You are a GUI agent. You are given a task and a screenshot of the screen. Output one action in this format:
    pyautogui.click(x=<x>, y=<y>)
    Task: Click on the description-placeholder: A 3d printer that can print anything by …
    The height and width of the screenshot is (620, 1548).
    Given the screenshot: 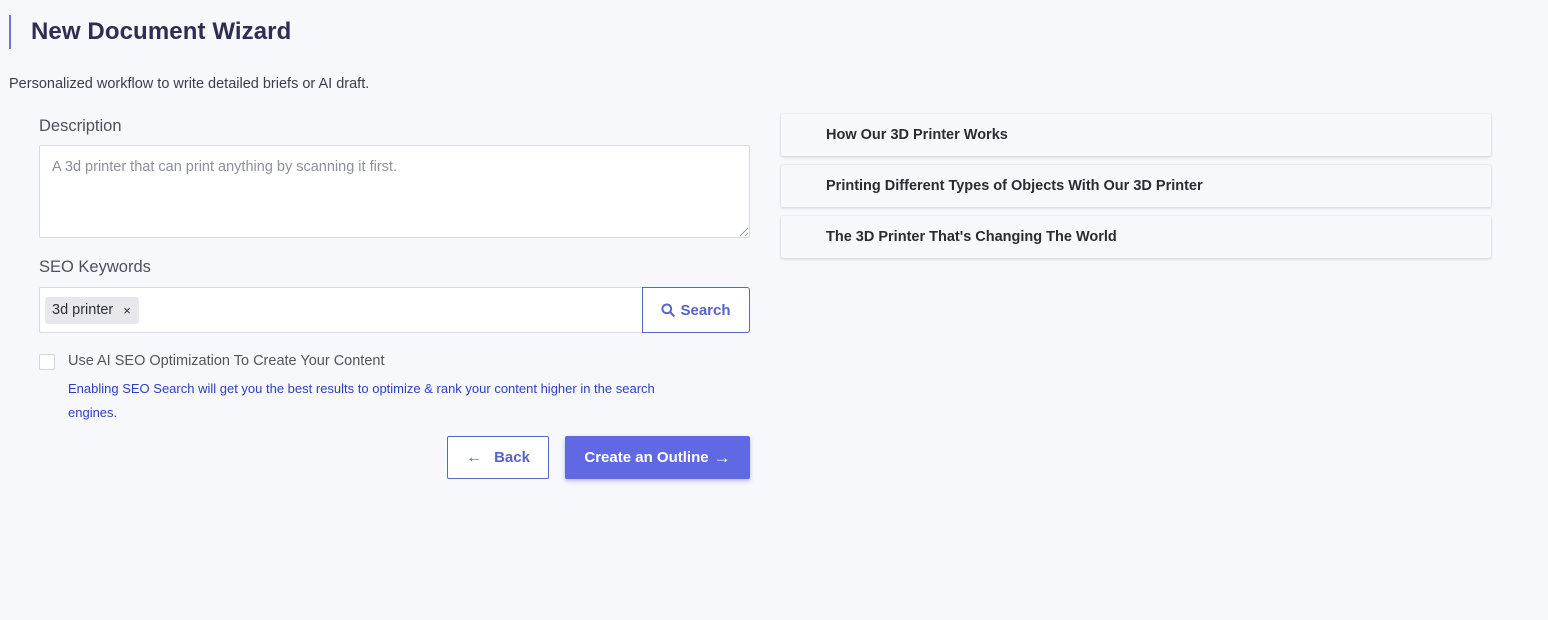 What is the action you would take?
    pyautogui.click(x=224, y=167)
    